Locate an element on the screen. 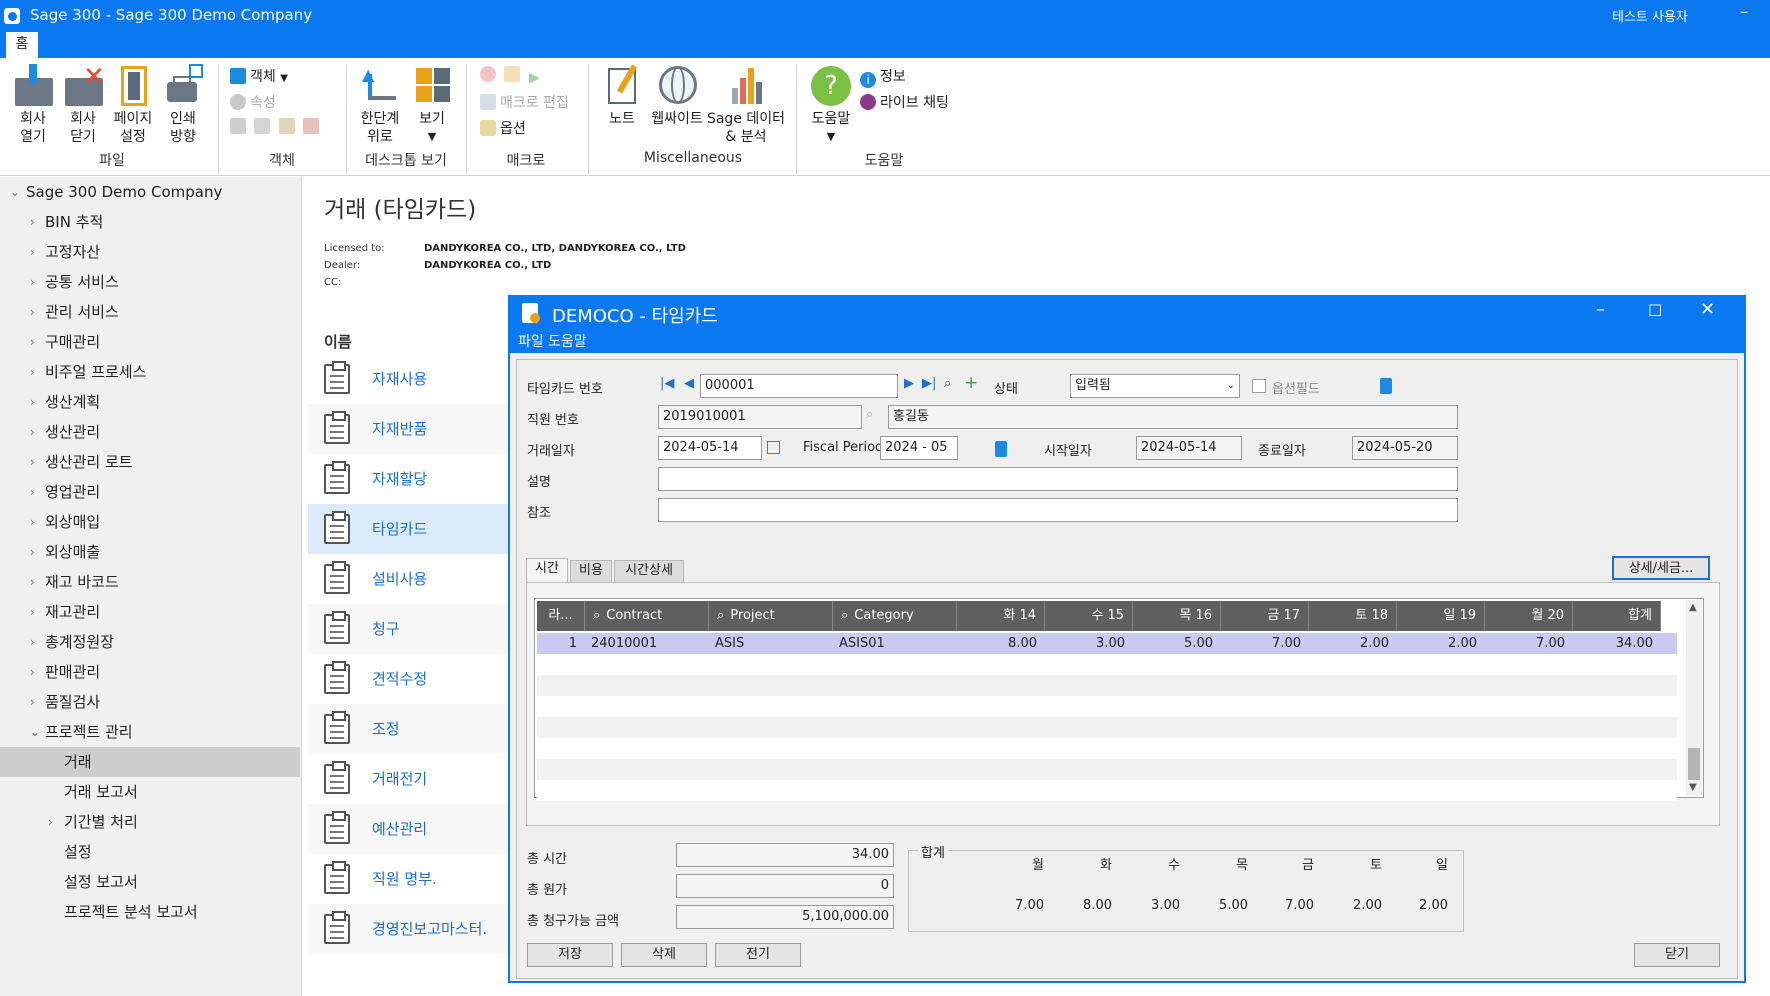 The height and width of the screenshot is (996, 1770). grid-cell: 8.00 is located at coordinates (1001, 643).